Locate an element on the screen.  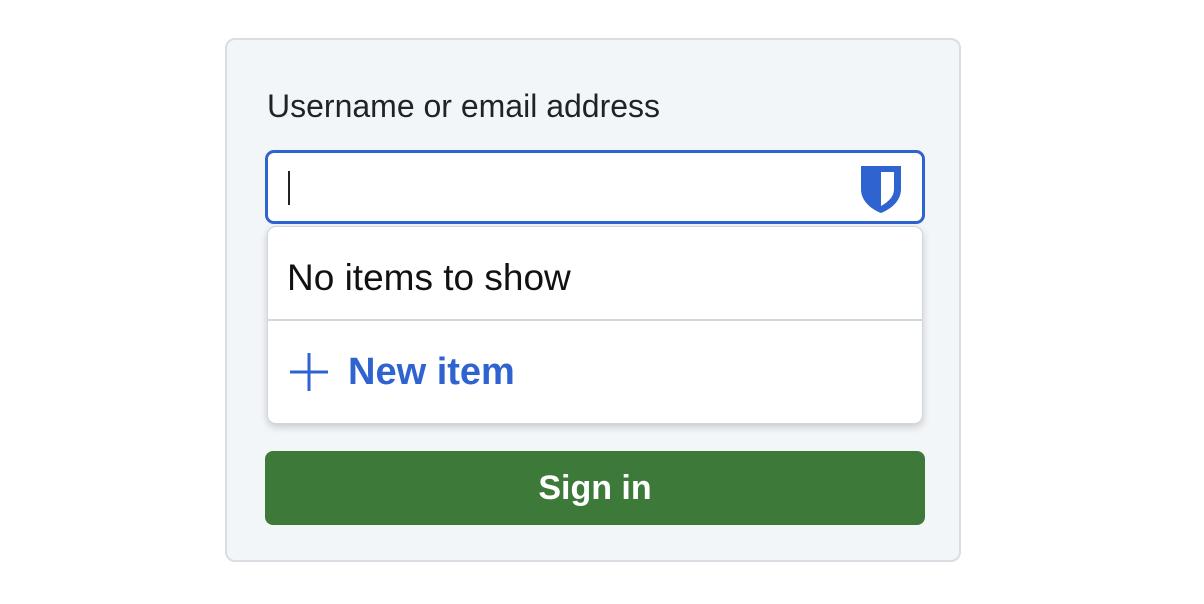
username-label: Username or email address is located at coordinates (464, 106).